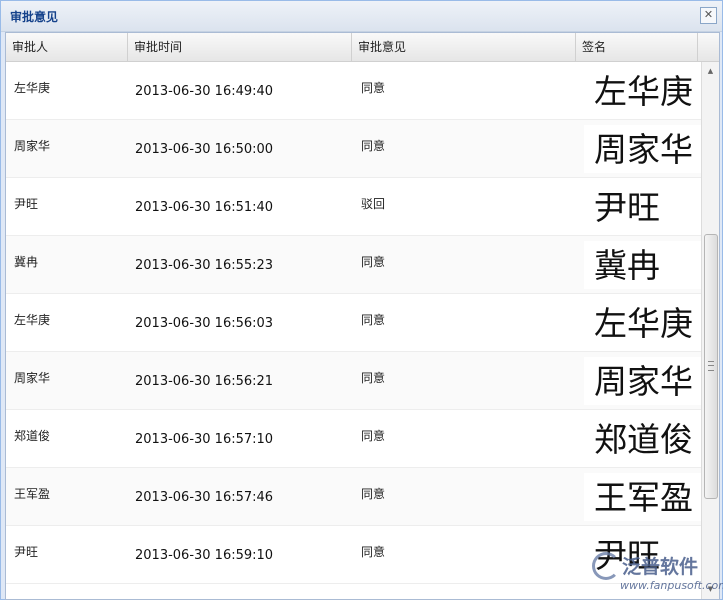 The image size is (723, 600). Describe the element at coordinates (643, 439) in the screenshot. I see `signature-image: 郑道俊` at that location.